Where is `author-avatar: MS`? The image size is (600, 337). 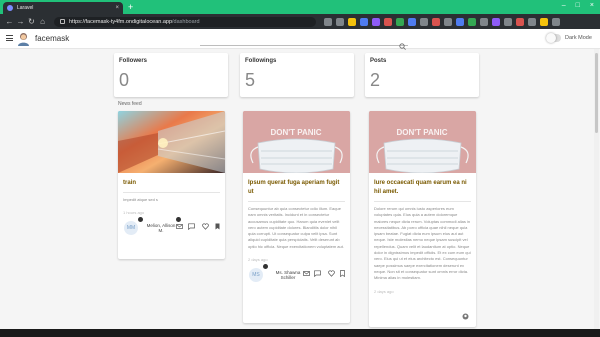
author-avatar: MS is located at coordinates (256, 275).